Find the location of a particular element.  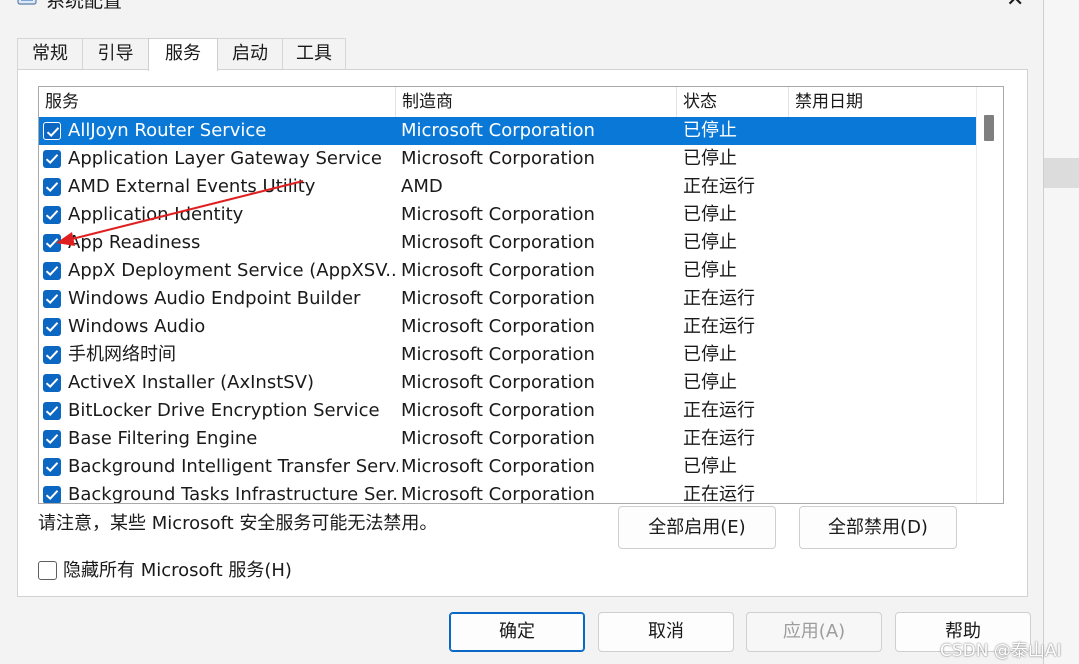

hide-ms-services-label: 隐藏所有 Microsoft 服务(H) is located at coordinates (177, 571).